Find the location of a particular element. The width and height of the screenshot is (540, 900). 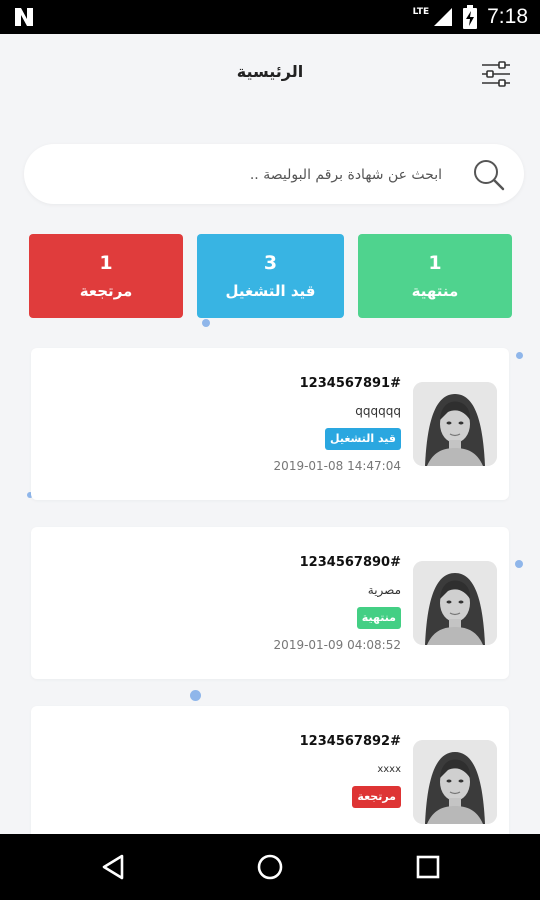

stat-count: 3 is located at coordinates (270, 263).